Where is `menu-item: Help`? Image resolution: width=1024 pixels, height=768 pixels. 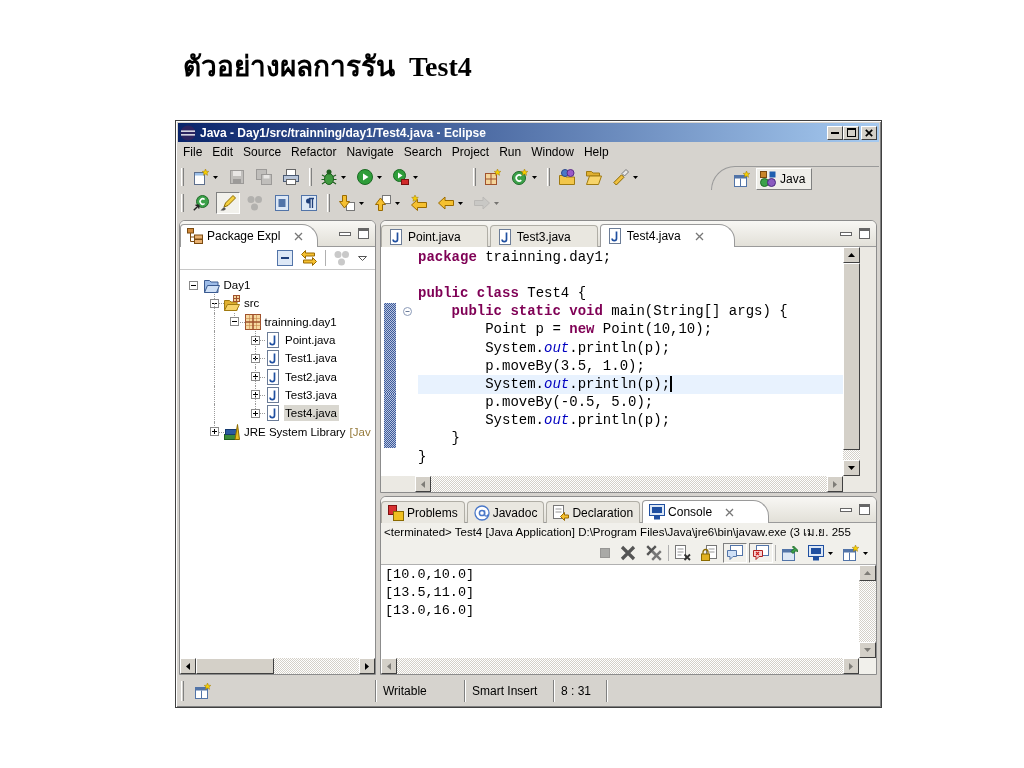 menu-item: Help is located at coordinates (596, 152).